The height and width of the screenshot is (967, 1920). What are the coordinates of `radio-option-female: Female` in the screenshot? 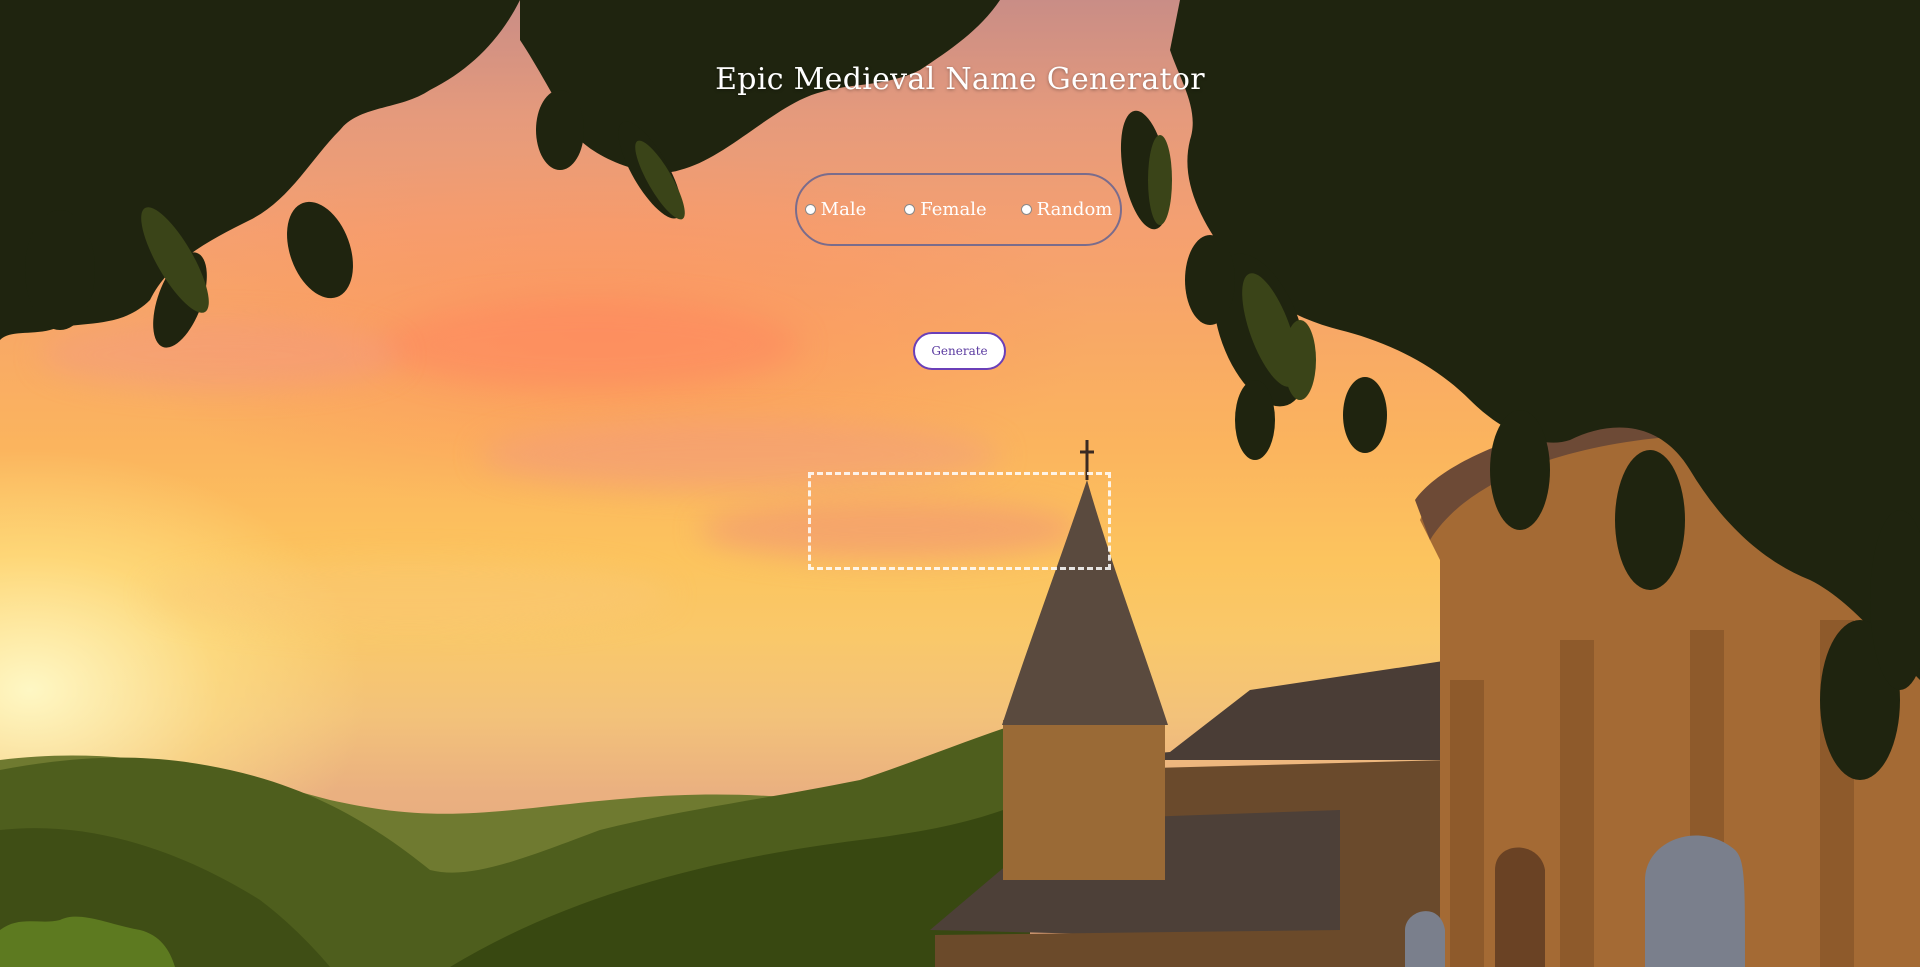 It's located at (945, 209).